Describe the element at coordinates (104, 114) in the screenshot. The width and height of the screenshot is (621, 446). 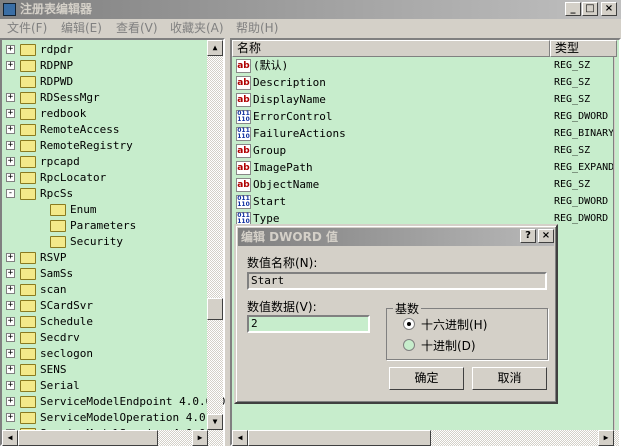
I see `tree-item: + redbook` at that location.